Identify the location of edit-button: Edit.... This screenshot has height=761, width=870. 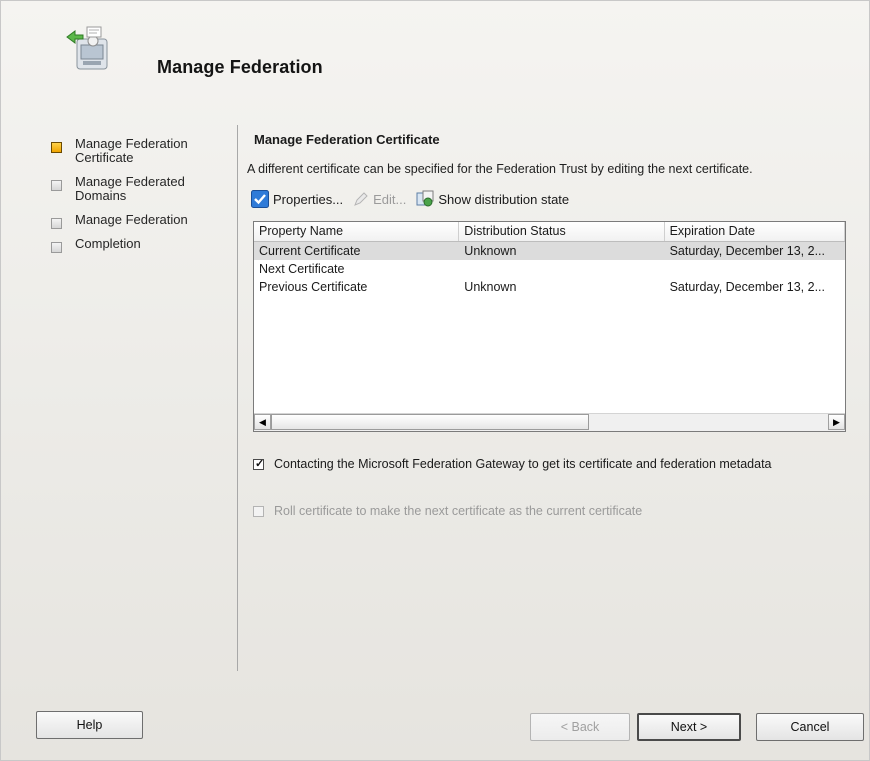
(379, 199).